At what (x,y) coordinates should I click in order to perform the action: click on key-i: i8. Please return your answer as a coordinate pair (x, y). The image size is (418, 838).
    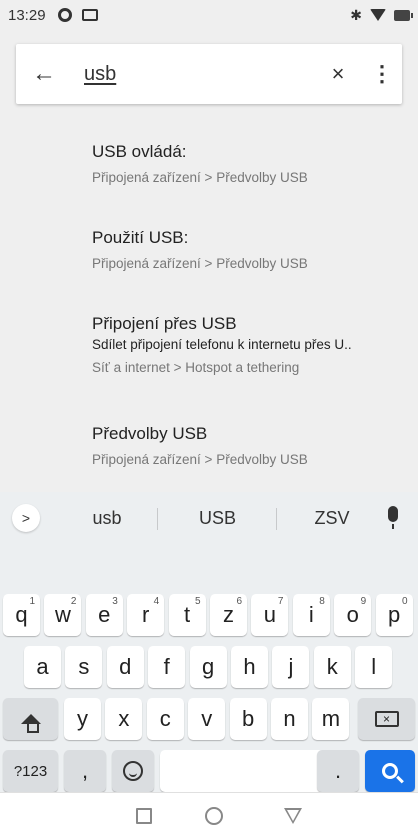
    Looking at the image, I should click on (311, 615).